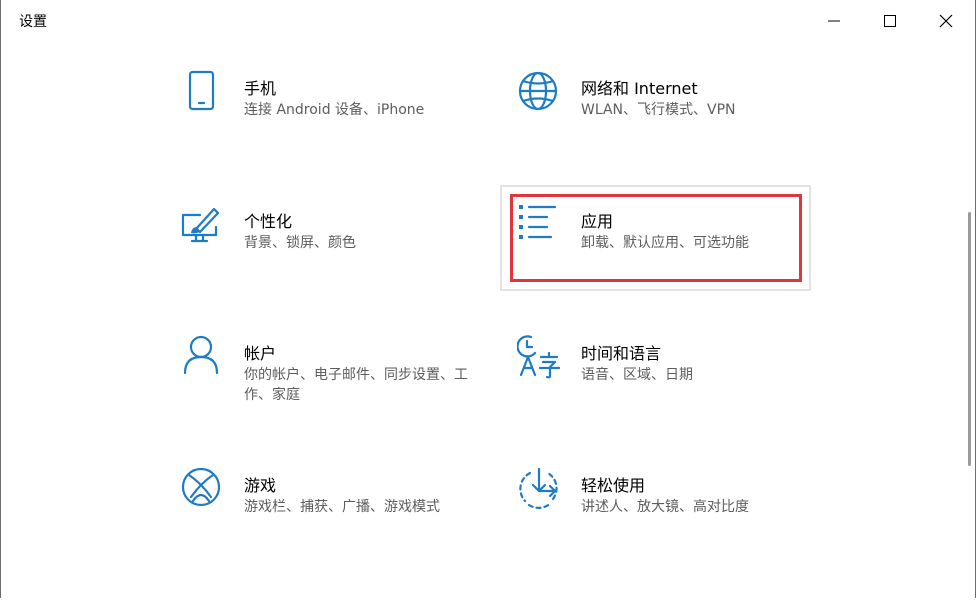 The height and width of the screenshot is (600, 976). What do you see at coordinates (639, 88) in the screenshot?
I see `tile-label: 网络和 Internet` at bounding box center [639, 88].